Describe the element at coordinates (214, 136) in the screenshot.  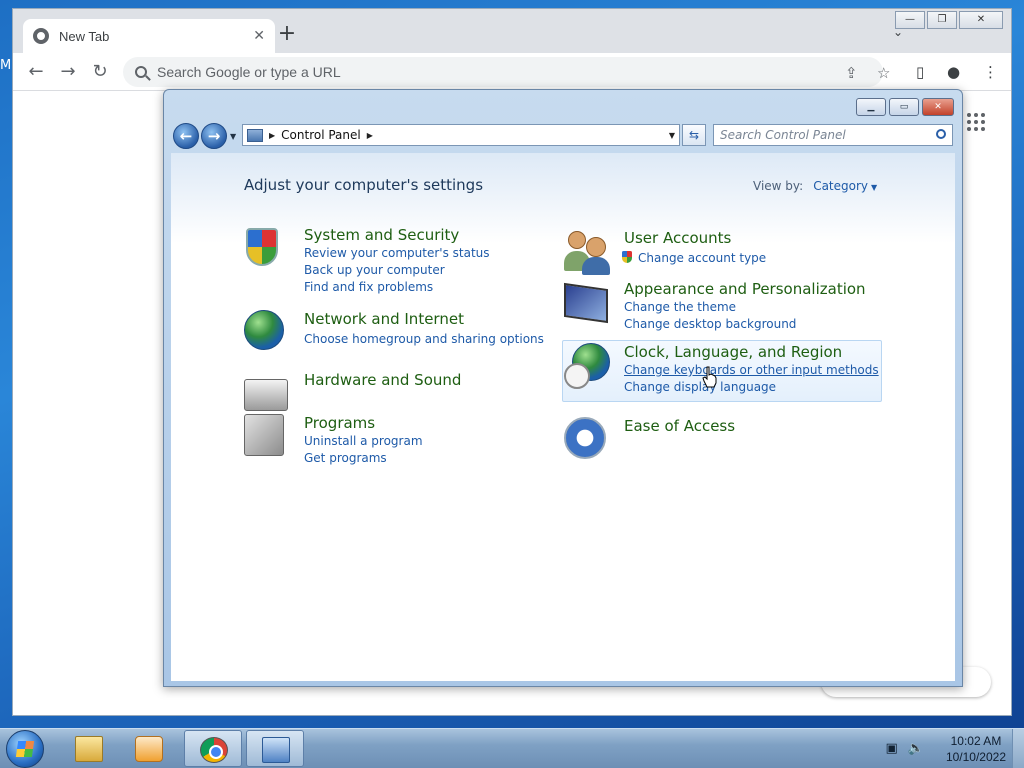
I see `cp-forward-button: →` at that location.